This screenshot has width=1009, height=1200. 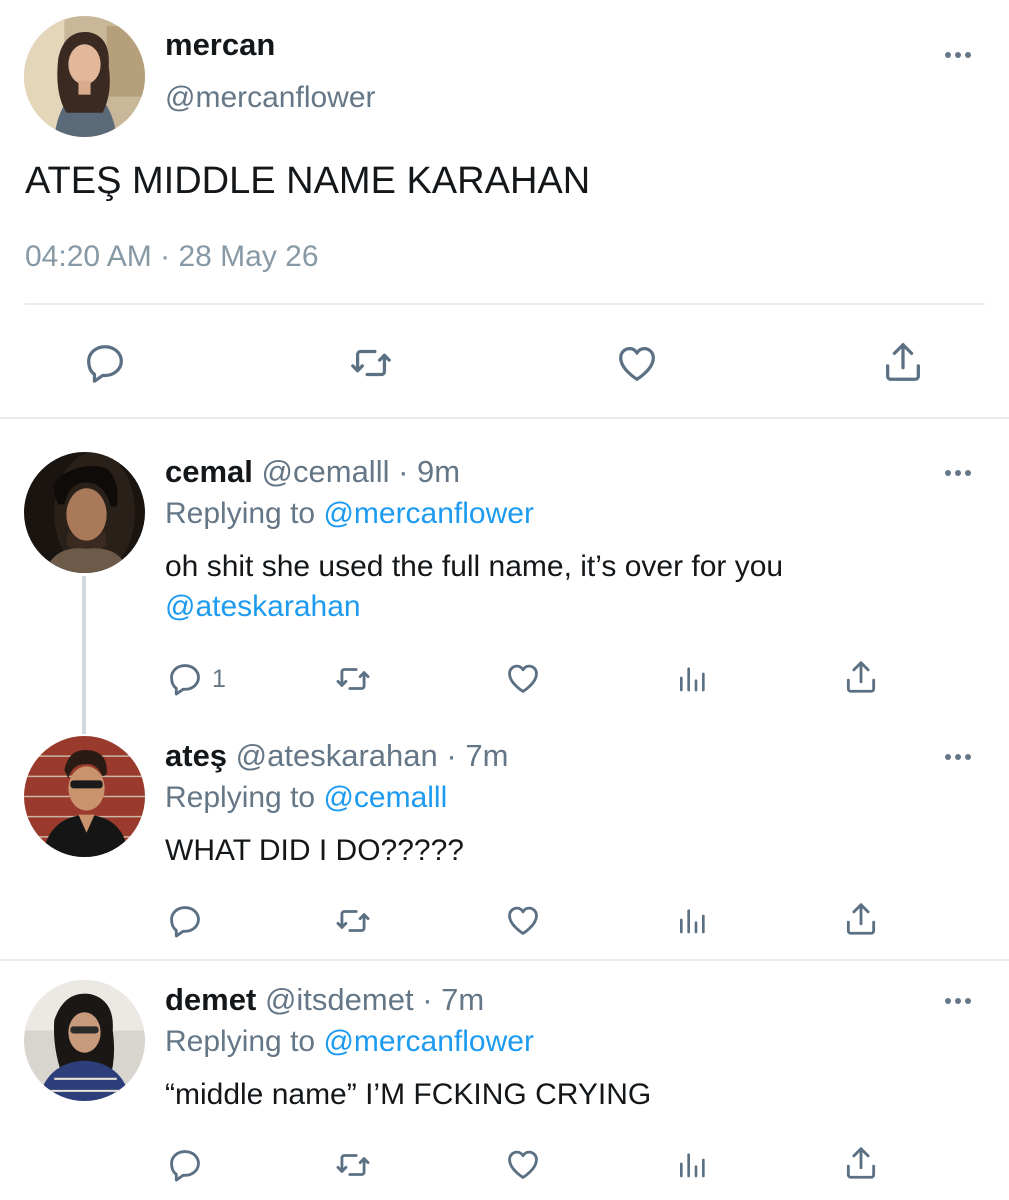 What do you see at coordinates (88, 256) in the screenshot?
I see `tweet-time: 04:20 AM` at bounding box center [88, 256].